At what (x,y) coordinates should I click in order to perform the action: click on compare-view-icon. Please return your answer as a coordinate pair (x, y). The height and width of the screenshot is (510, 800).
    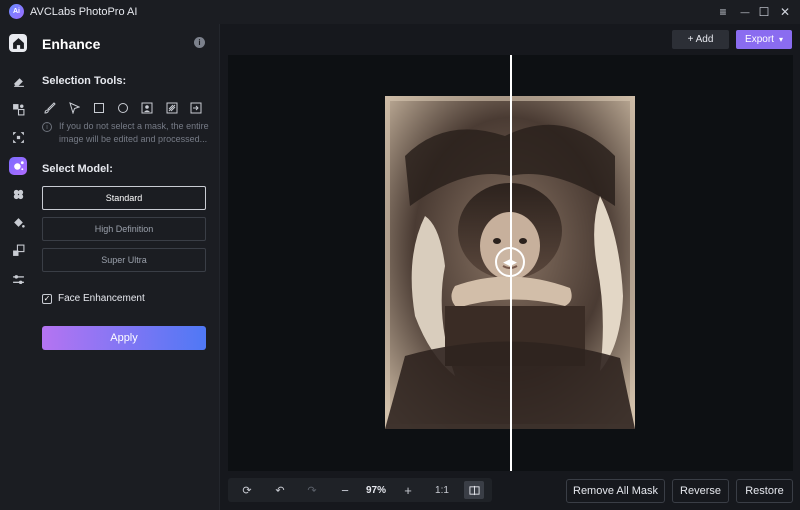
    Looking at the image, I should click on (474, 490).